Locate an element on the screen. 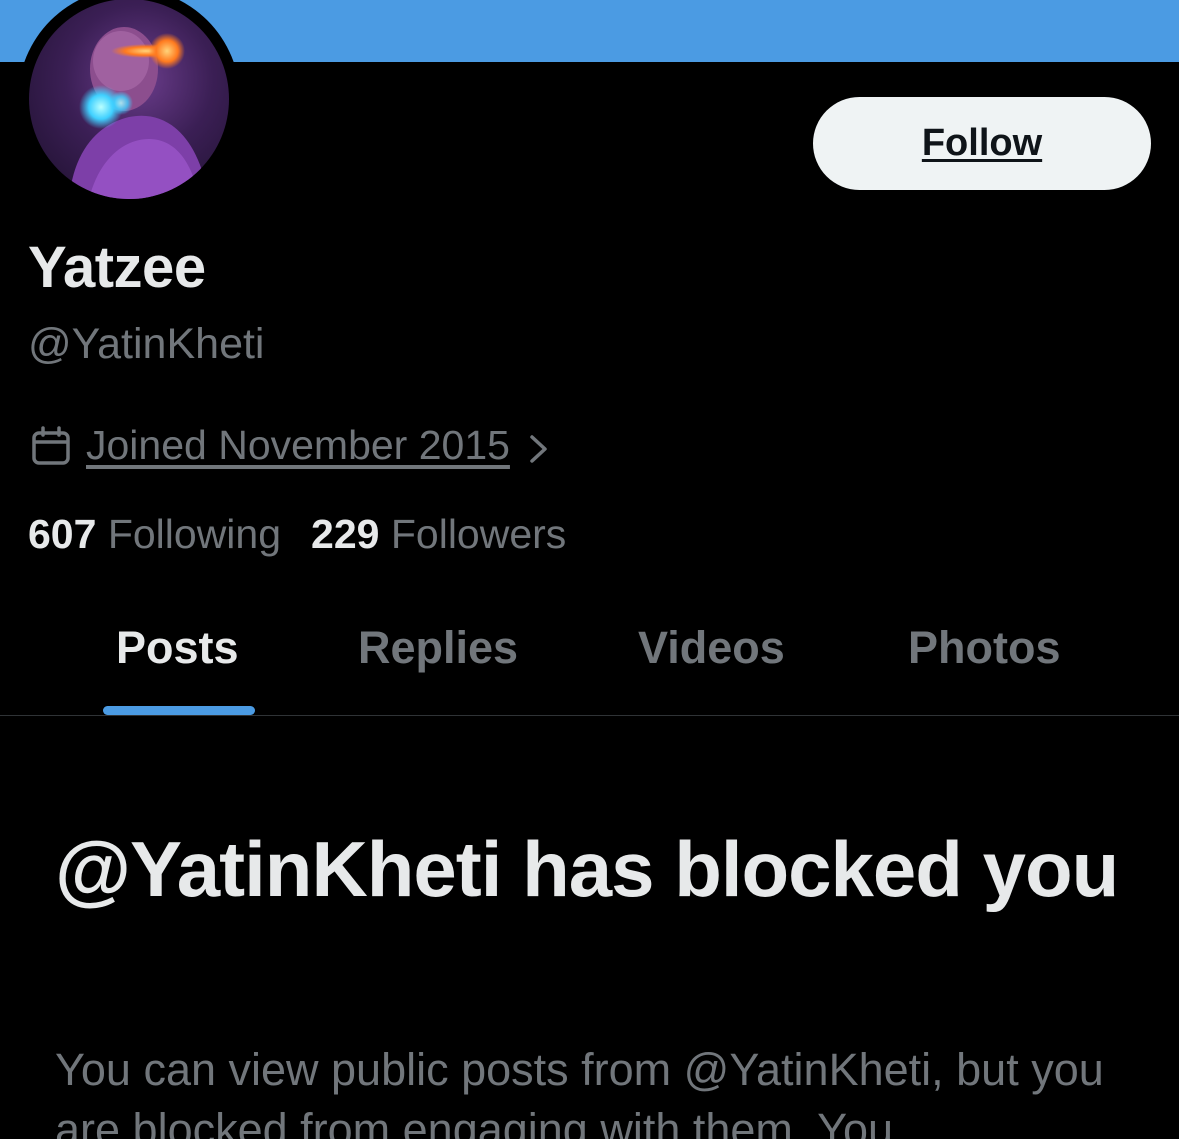 The image size is (1179, 1139). follow-button-label: Follow is located at coordinates (982, 143).